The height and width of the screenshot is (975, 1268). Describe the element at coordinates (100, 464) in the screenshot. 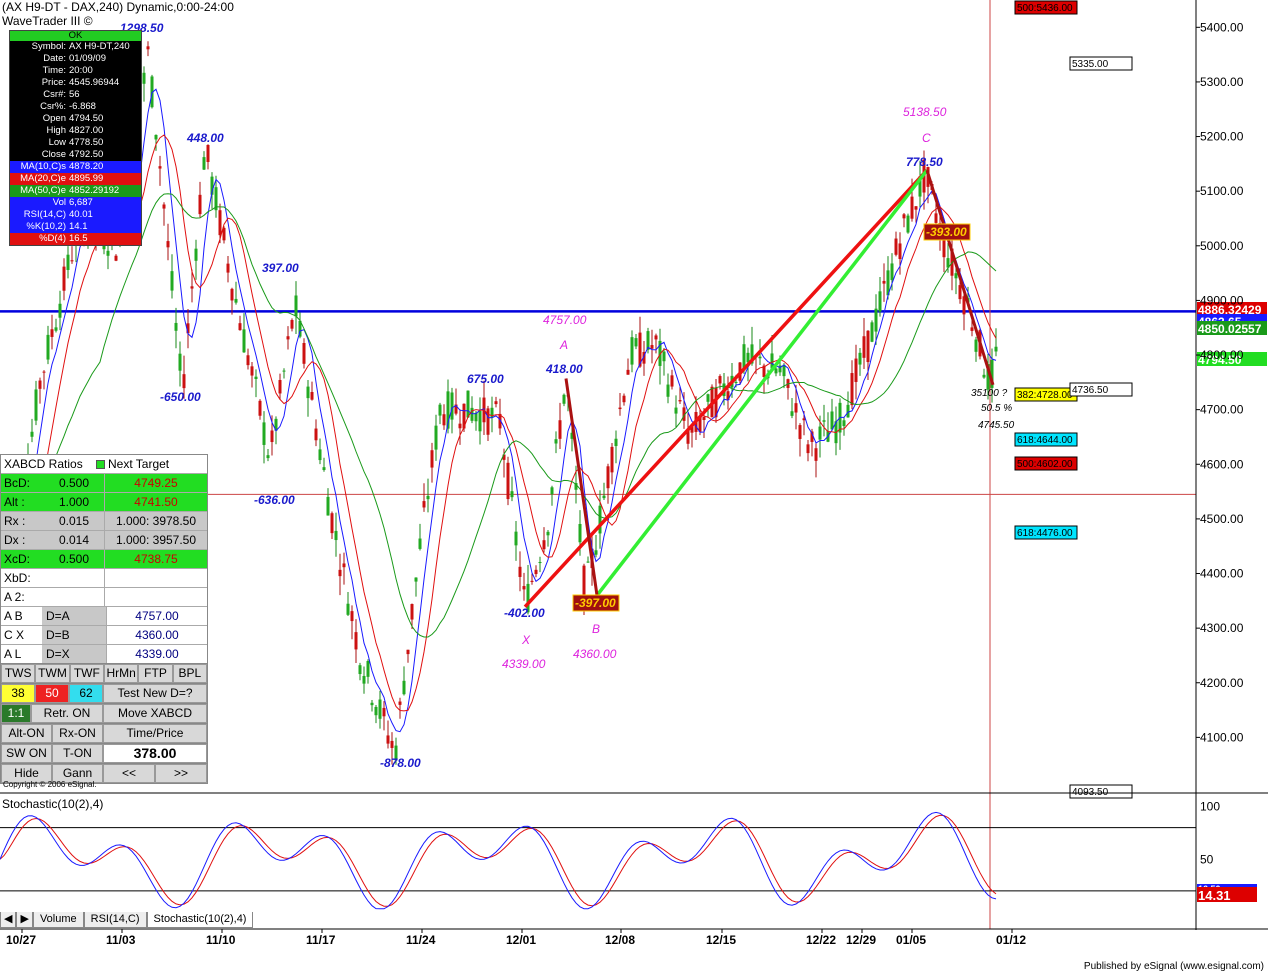

I see `green-square-icon` at that location.